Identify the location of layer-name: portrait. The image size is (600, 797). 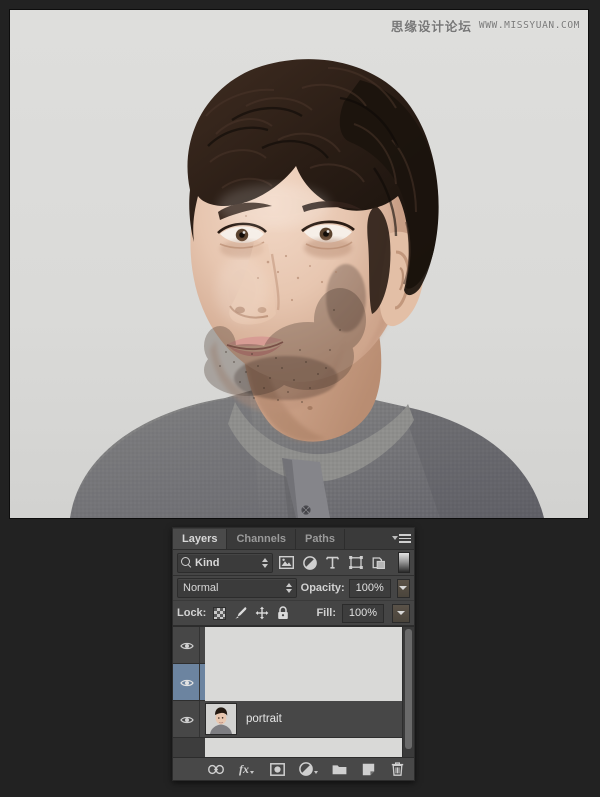
(259, 719).